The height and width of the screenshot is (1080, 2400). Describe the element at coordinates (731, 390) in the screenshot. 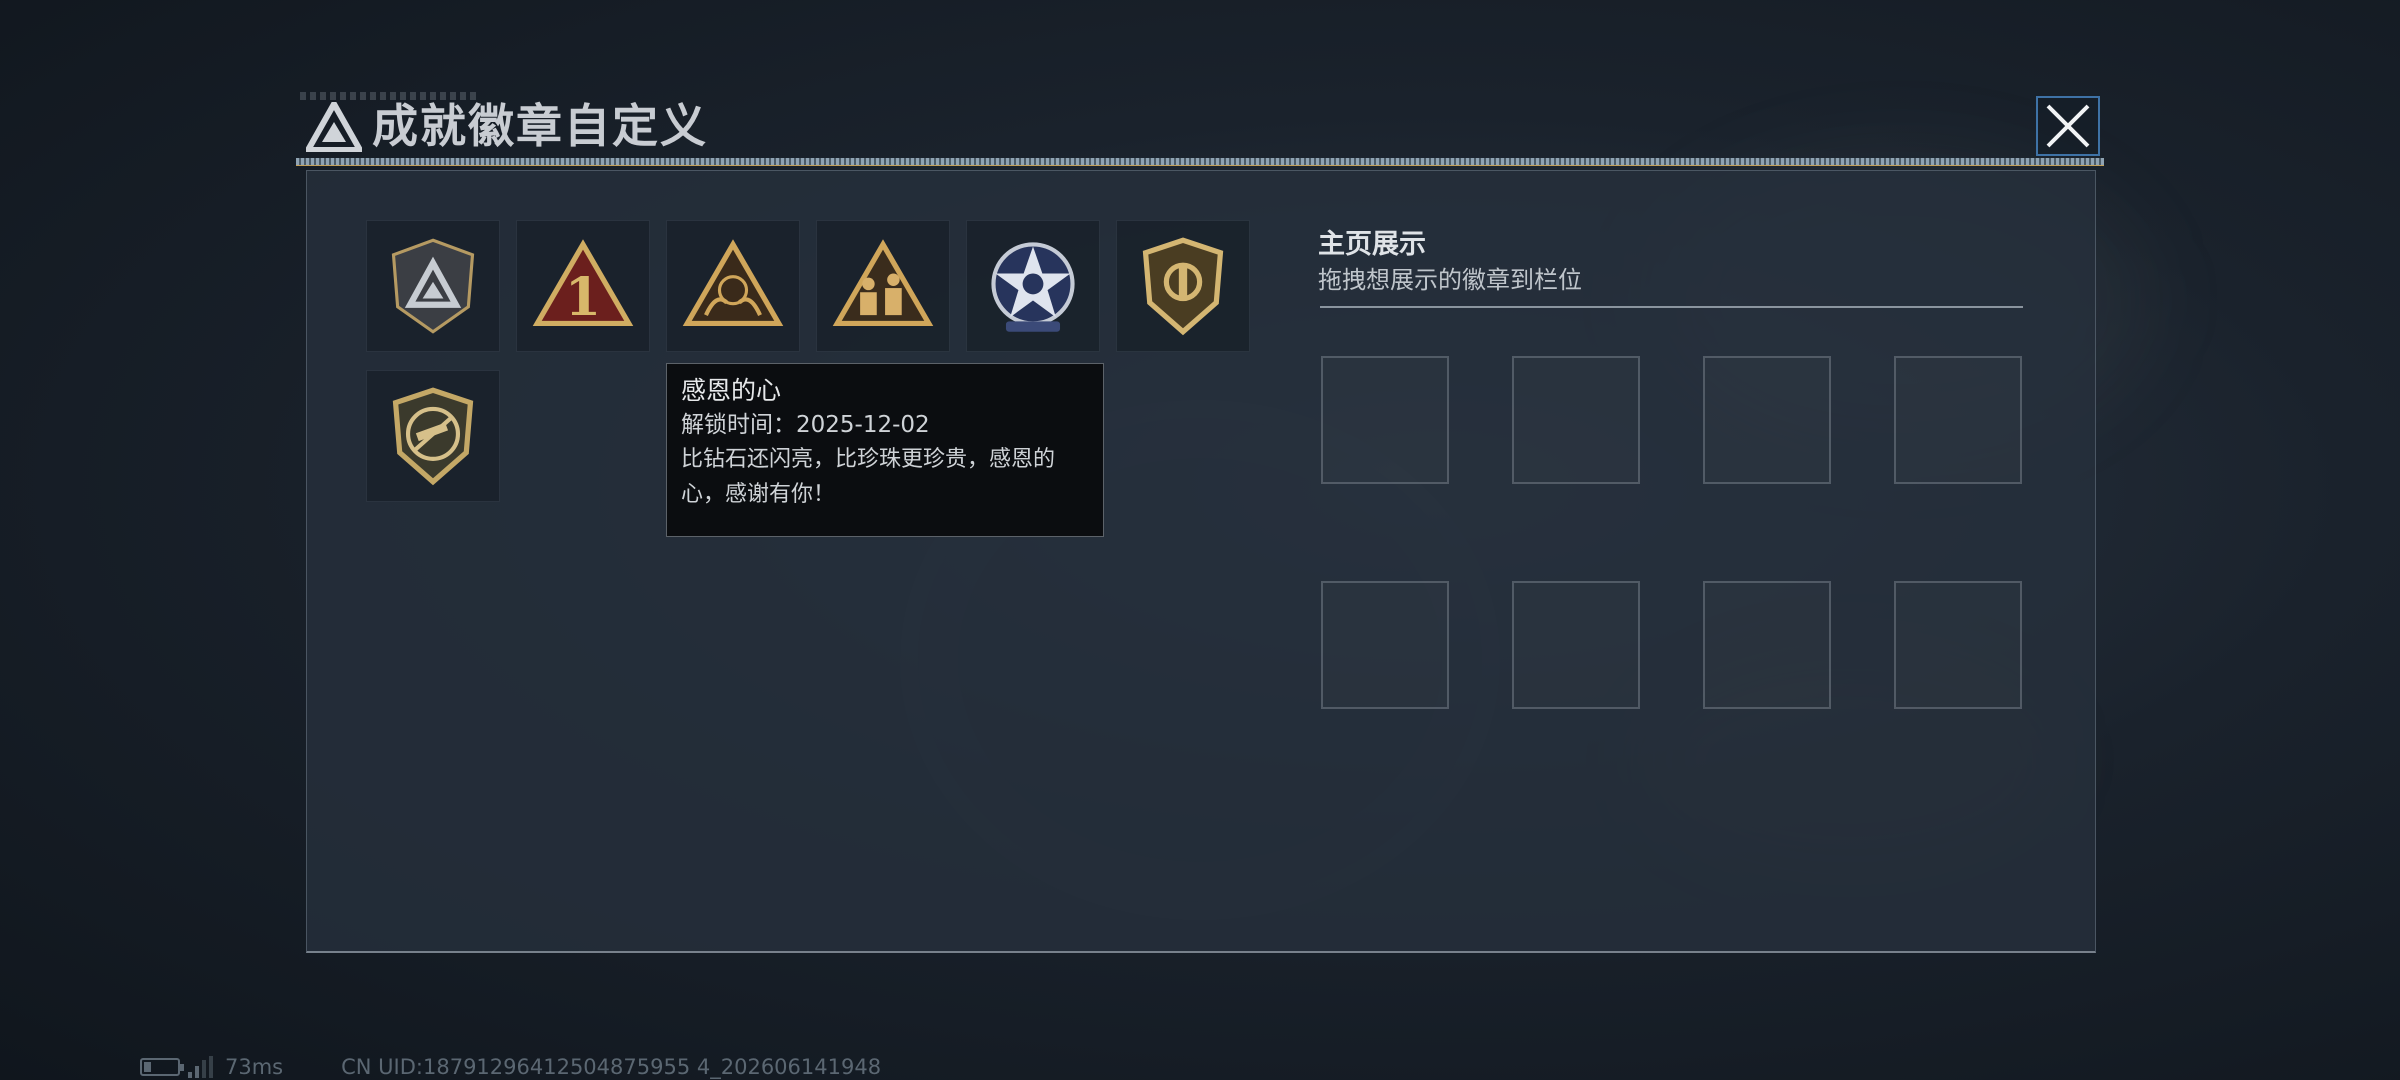

I see `tooltip-title: 感恩的心` at that location.